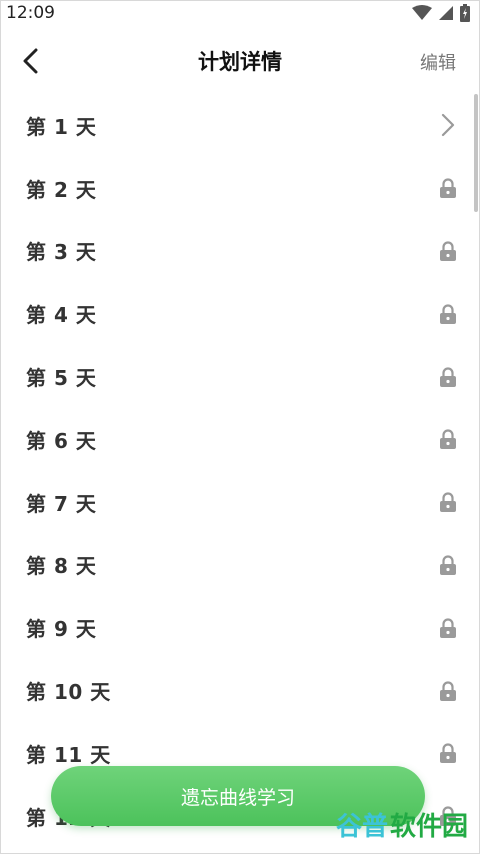 The width and height of the screenshot is (480, 854). What do you see at coordinates (61, 566) in the screenshot?
I see `day-label: 第 8 天` at bounding box center [61, 566].